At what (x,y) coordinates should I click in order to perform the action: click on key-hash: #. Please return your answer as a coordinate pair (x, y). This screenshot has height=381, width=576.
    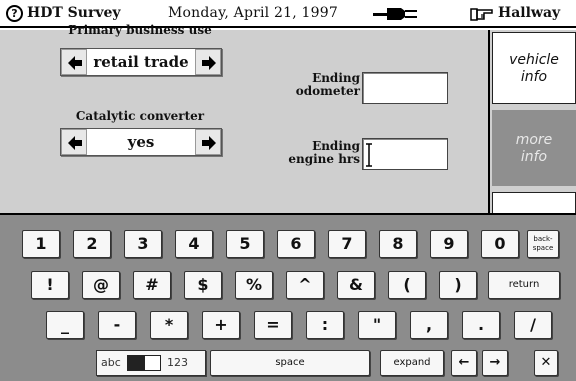
    Looking at the image, I should click on (152, 285).